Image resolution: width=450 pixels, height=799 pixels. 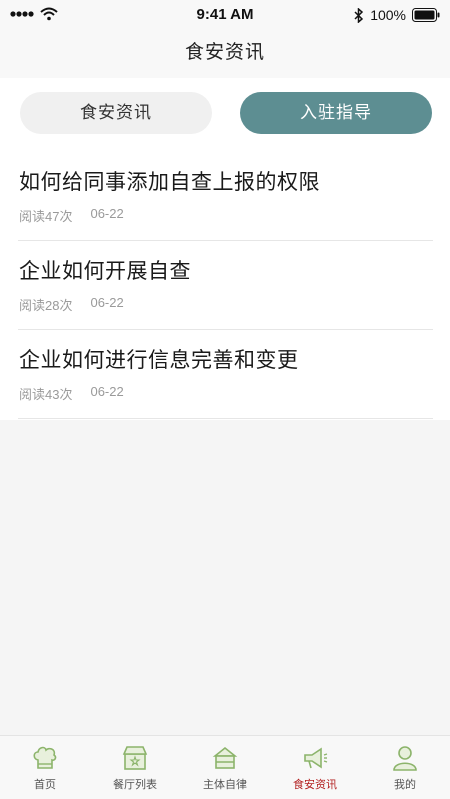 What do you see at coordinates (225, 757) in the screenshot?
I see `building-icon` at bounding box center [225, 757].